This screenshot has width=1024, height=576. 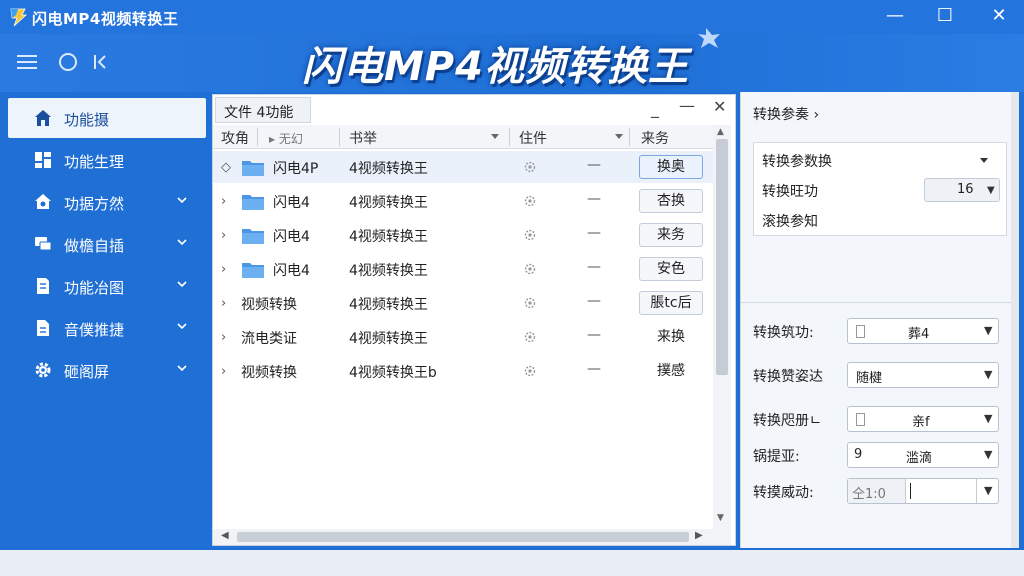 What do you see at coordinates (869, 378) in the screenshot?
I see `select-value: 随楗` at bounding box center [869, 378].